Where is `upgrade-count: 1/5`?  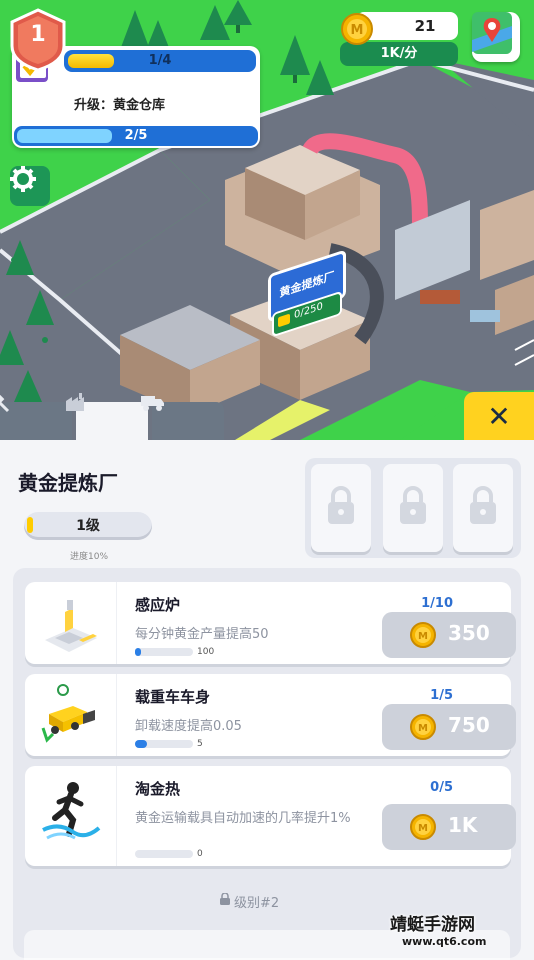
upgrade-count: 1/5 is located at coordinates (441, 695).